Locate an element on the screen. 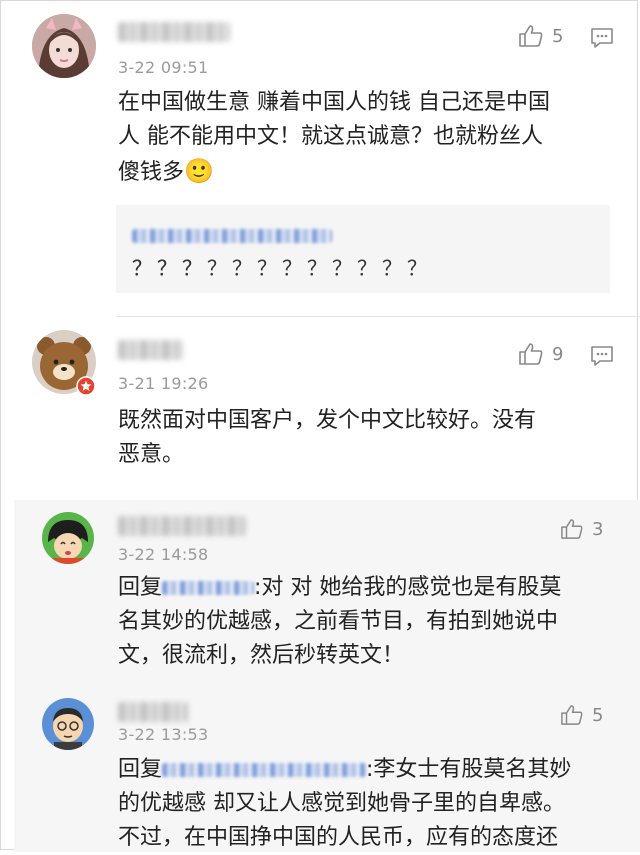  like-button: 3 is located at coordinates (581, 529).